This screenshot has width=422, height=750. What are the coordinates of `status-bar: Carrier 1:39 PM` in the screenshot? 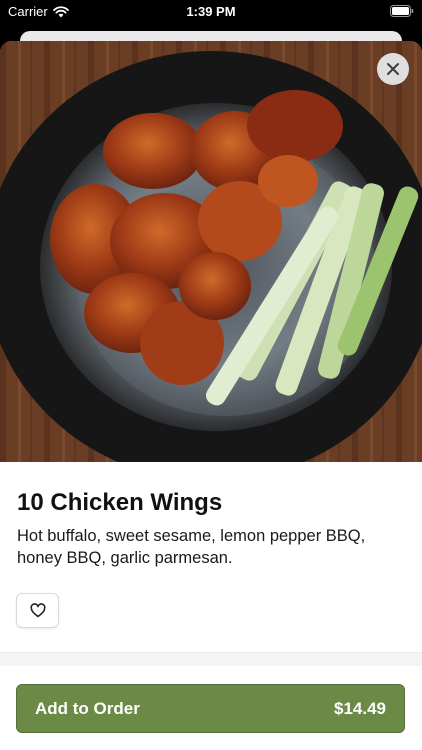 It's located at (211, 12).